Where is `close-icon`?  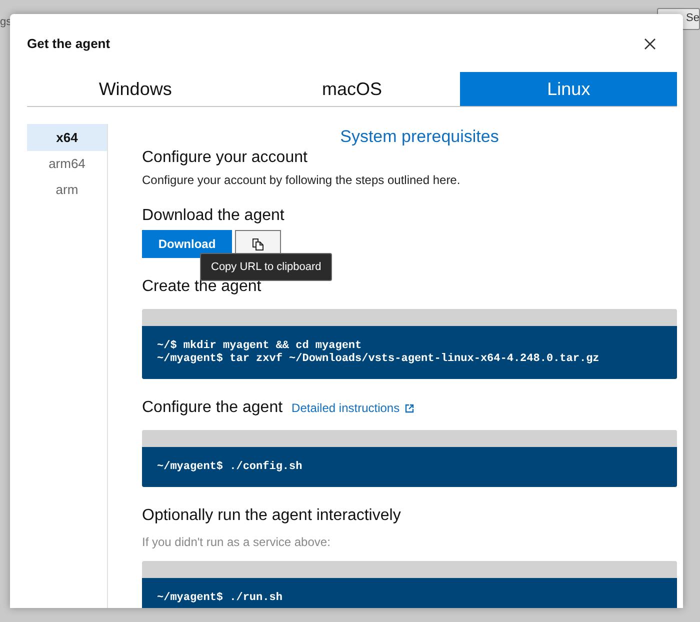
close-icon is located at coordinates (650, 43).